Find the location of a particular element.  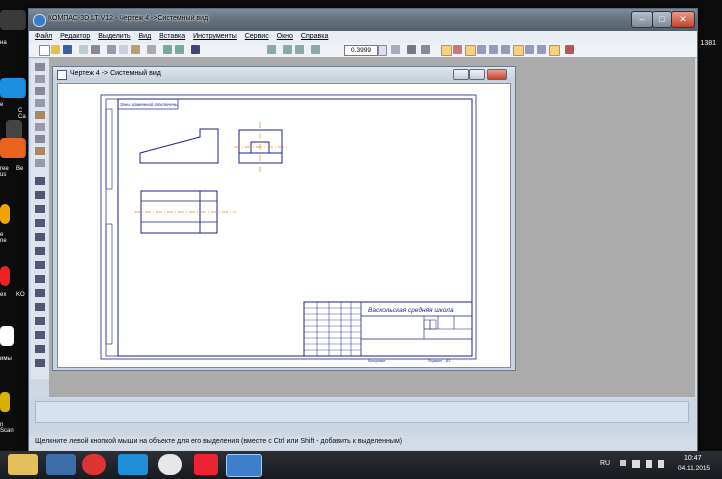

spec-tool-icon is located at coordinates (40, 151).